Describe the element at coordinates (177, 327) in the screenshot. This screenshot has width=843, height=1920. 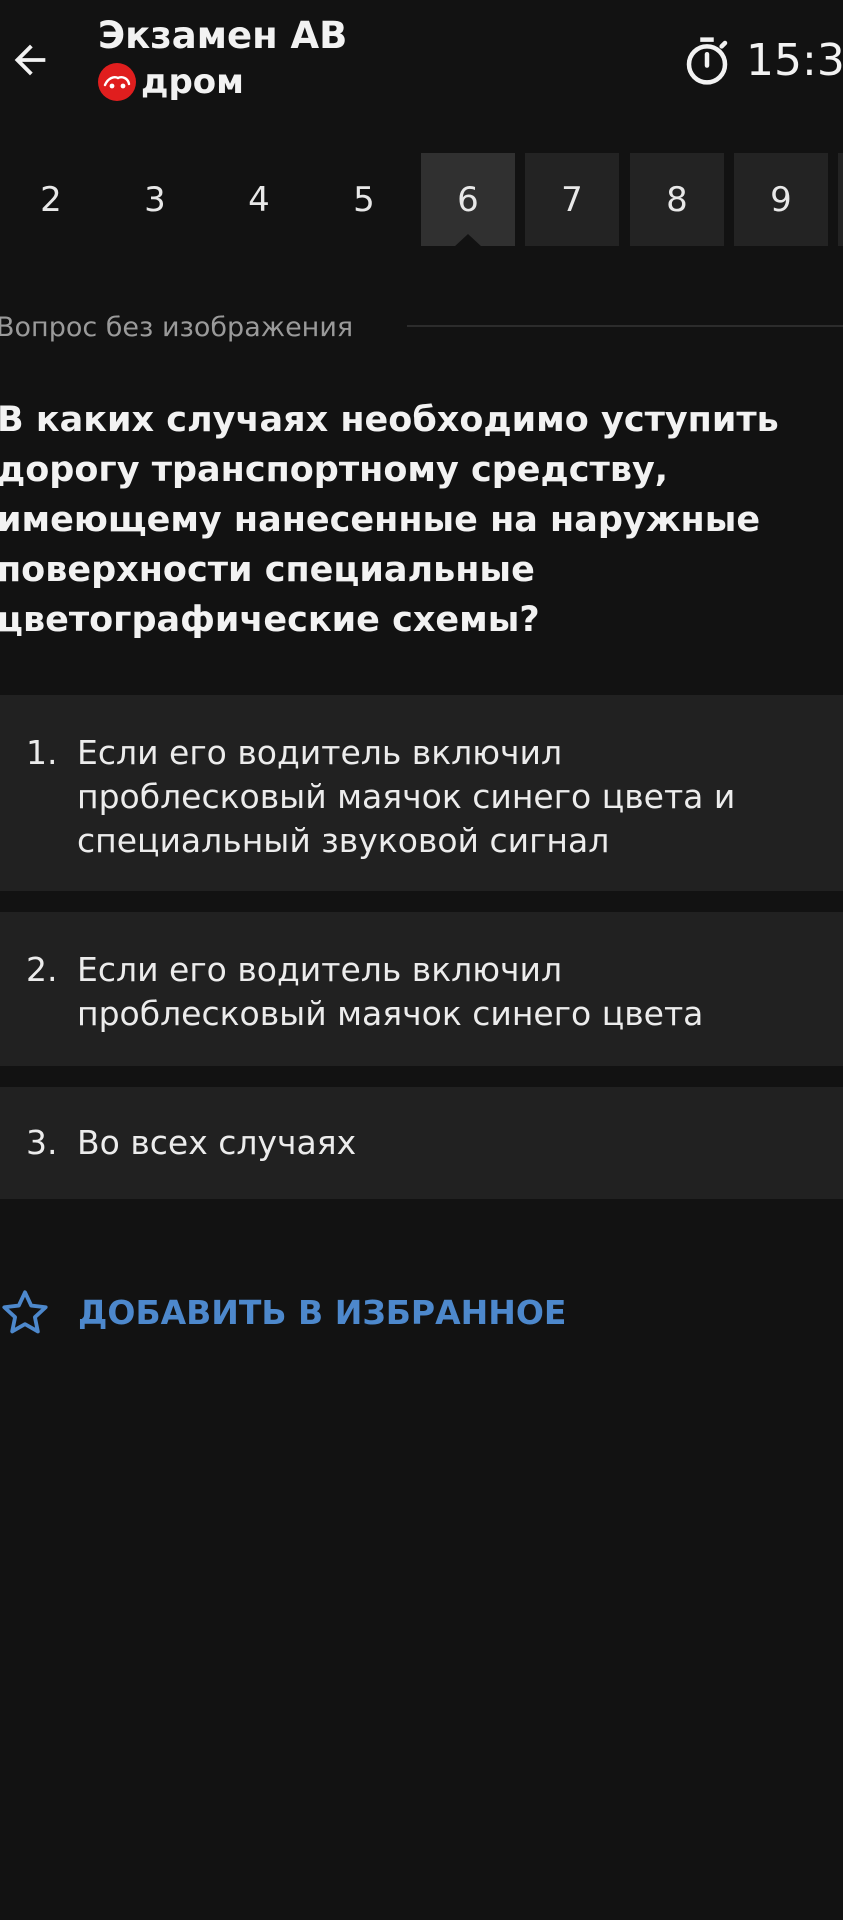
I see `section-label: Вопрос без изображения` at that location.